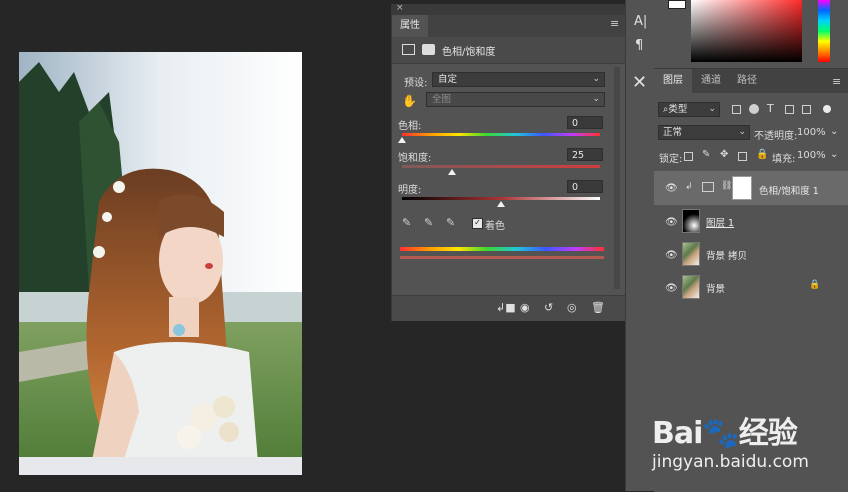 The image size is (848, 492). I want to click on panel-drag-bar: ×, so click(509, 9).